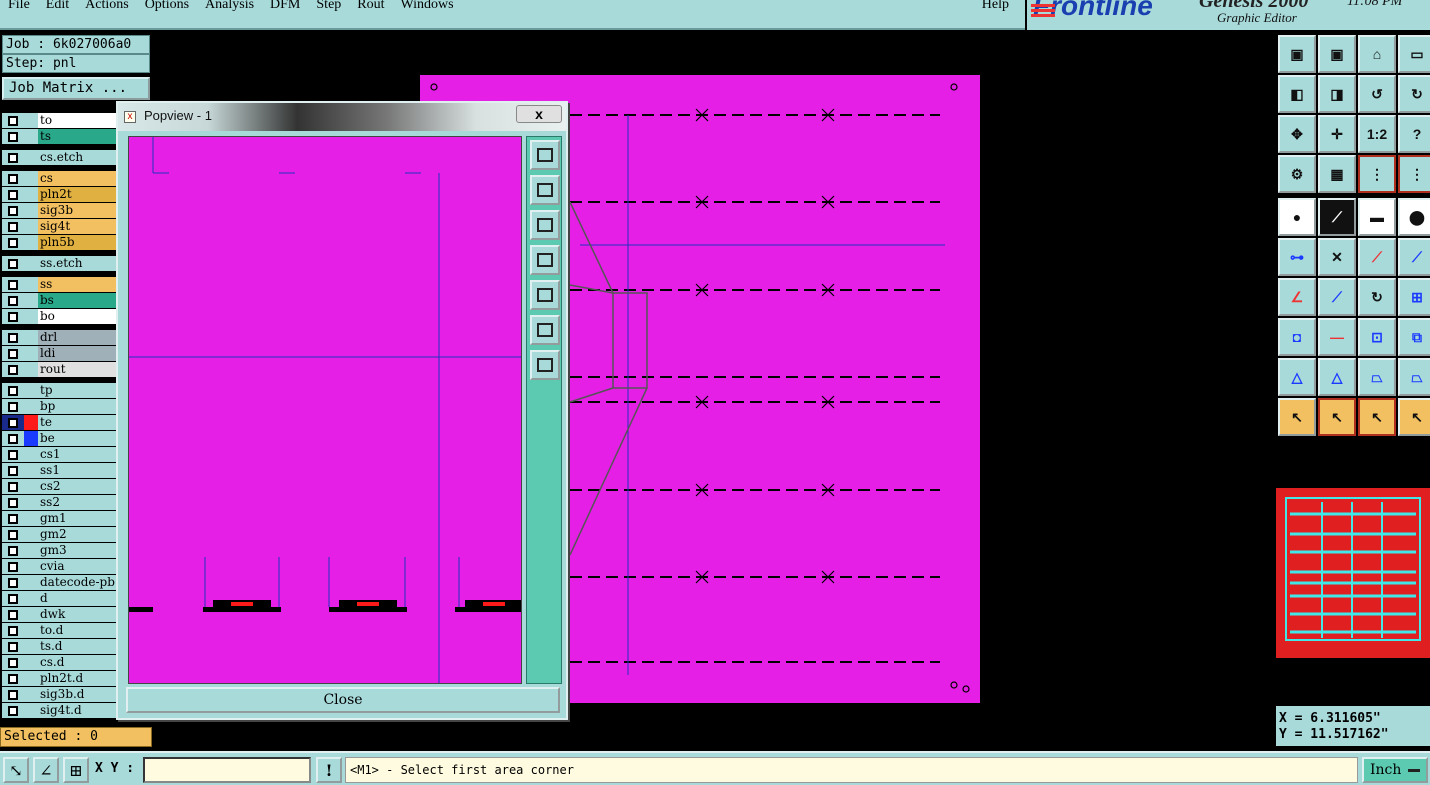  Describe the element at coordinates (1297, 377) in the screenshot. I see `triangle-icon: △` at that location.